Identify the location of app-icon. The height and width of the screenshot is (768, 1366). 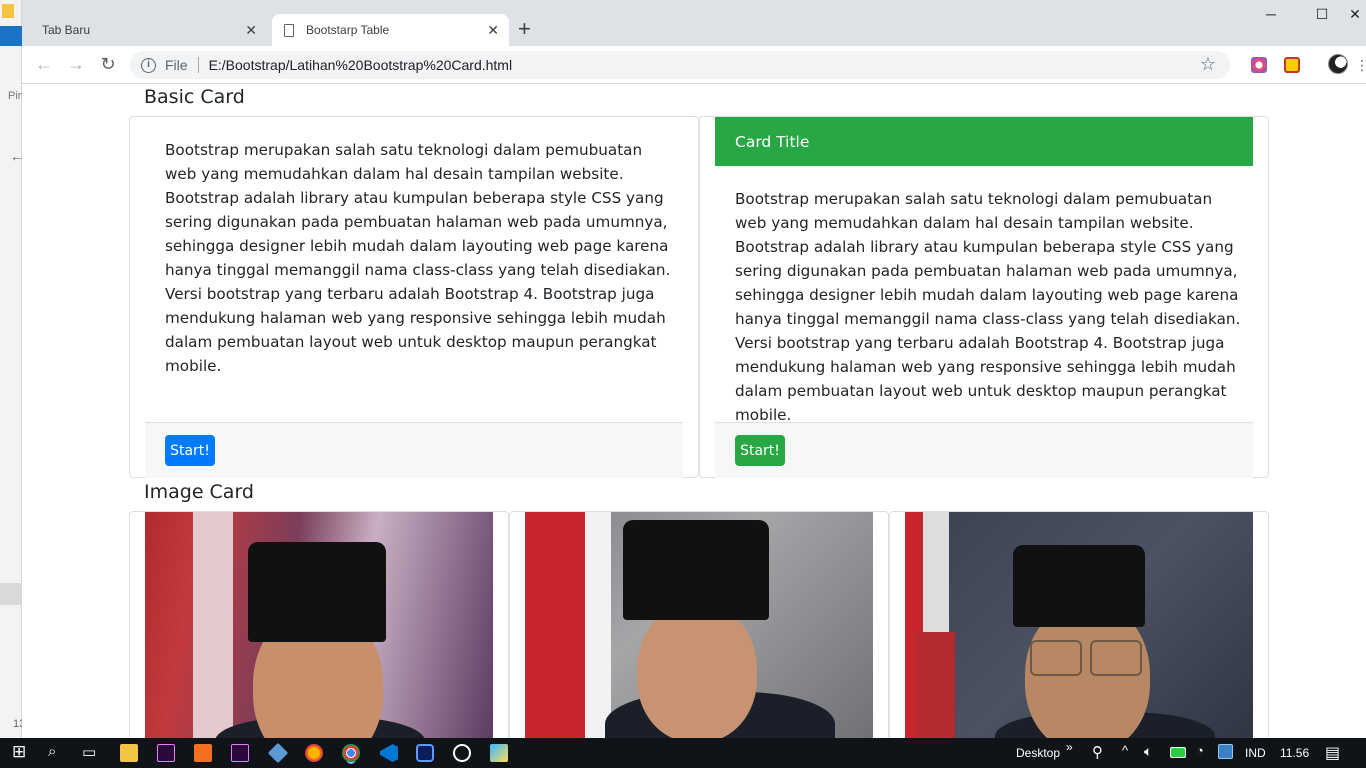
(425, 753).